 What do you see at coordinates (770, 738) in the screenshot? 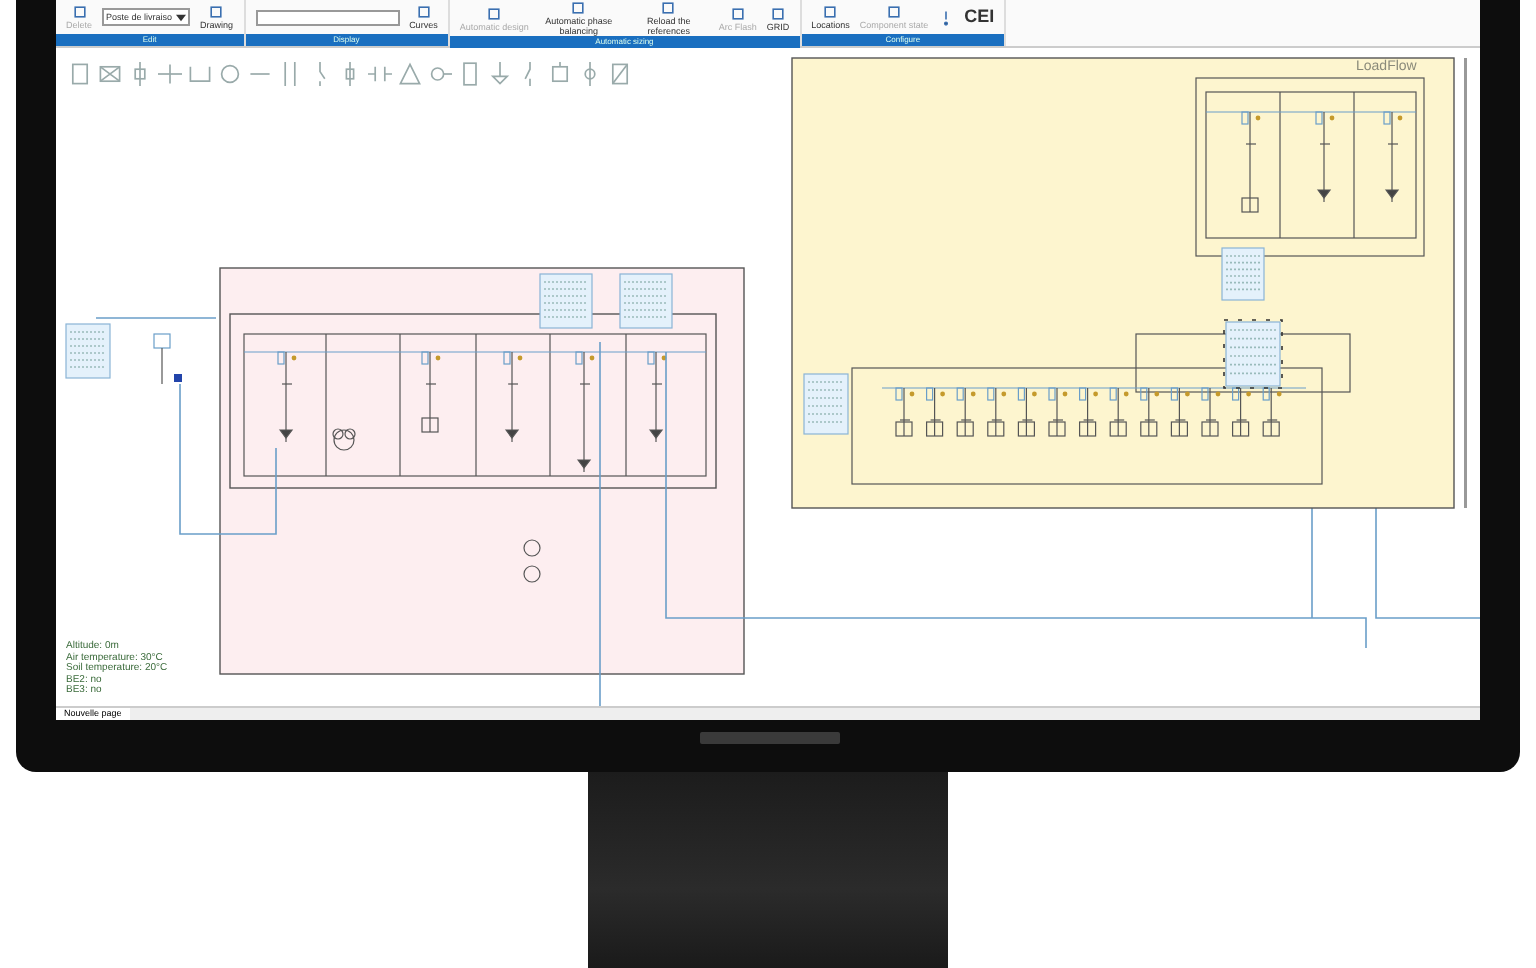
I see `monitor-notch` at bounding box center [770, 738].